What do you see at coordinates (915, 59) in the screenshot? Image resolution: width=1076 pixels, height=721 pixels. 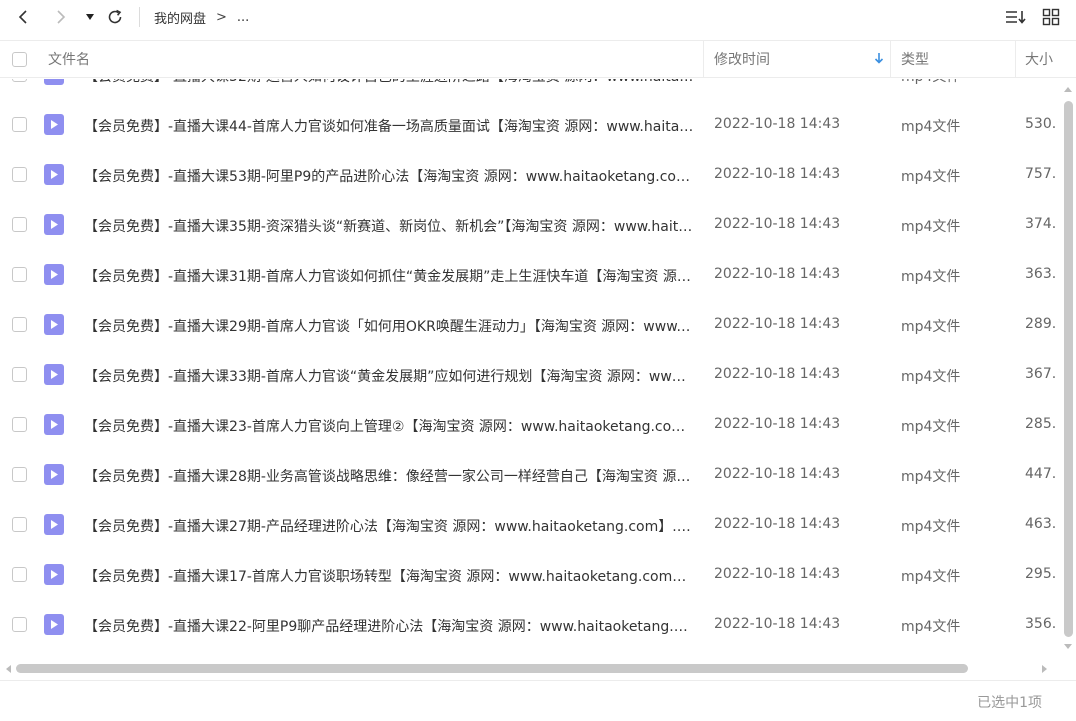 I see `column-header-type: 类型` at bounding box center [915, 59].